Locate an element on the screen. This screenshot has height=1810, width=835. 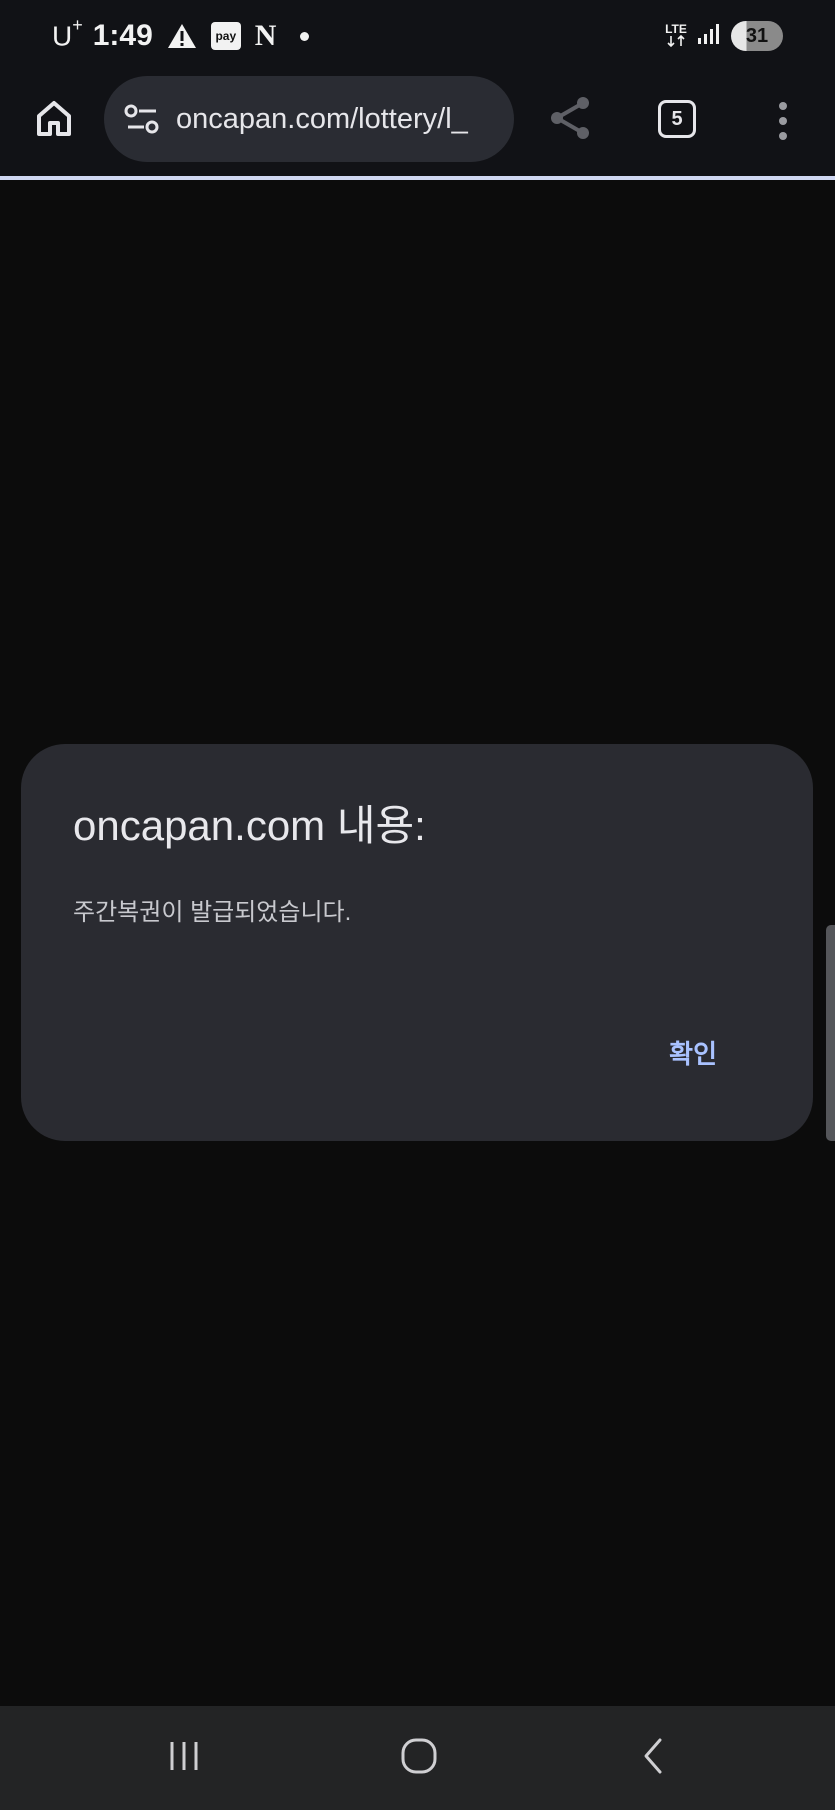
share-icon is located at coordinates (570, 120).